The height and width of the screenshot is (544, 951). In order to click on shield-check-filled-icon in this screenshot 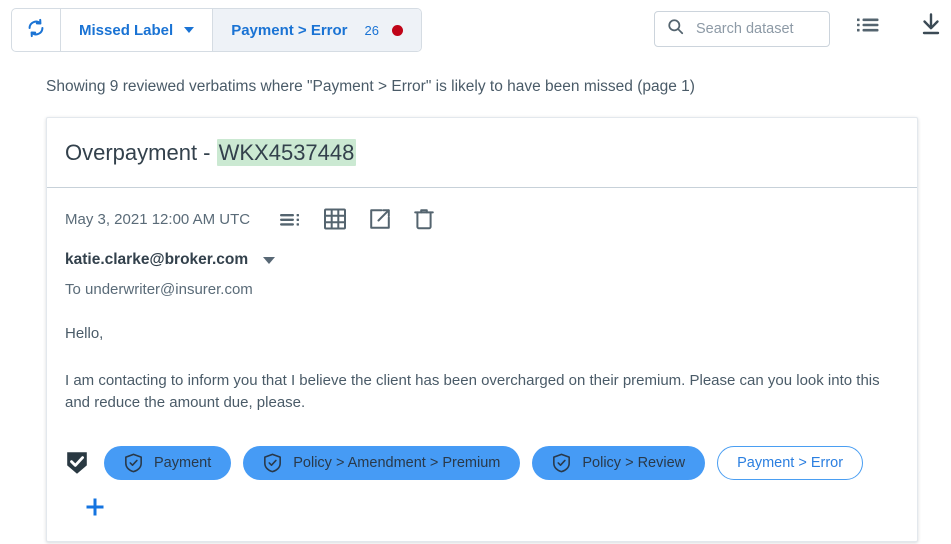, I will do `click(77, 463)`.